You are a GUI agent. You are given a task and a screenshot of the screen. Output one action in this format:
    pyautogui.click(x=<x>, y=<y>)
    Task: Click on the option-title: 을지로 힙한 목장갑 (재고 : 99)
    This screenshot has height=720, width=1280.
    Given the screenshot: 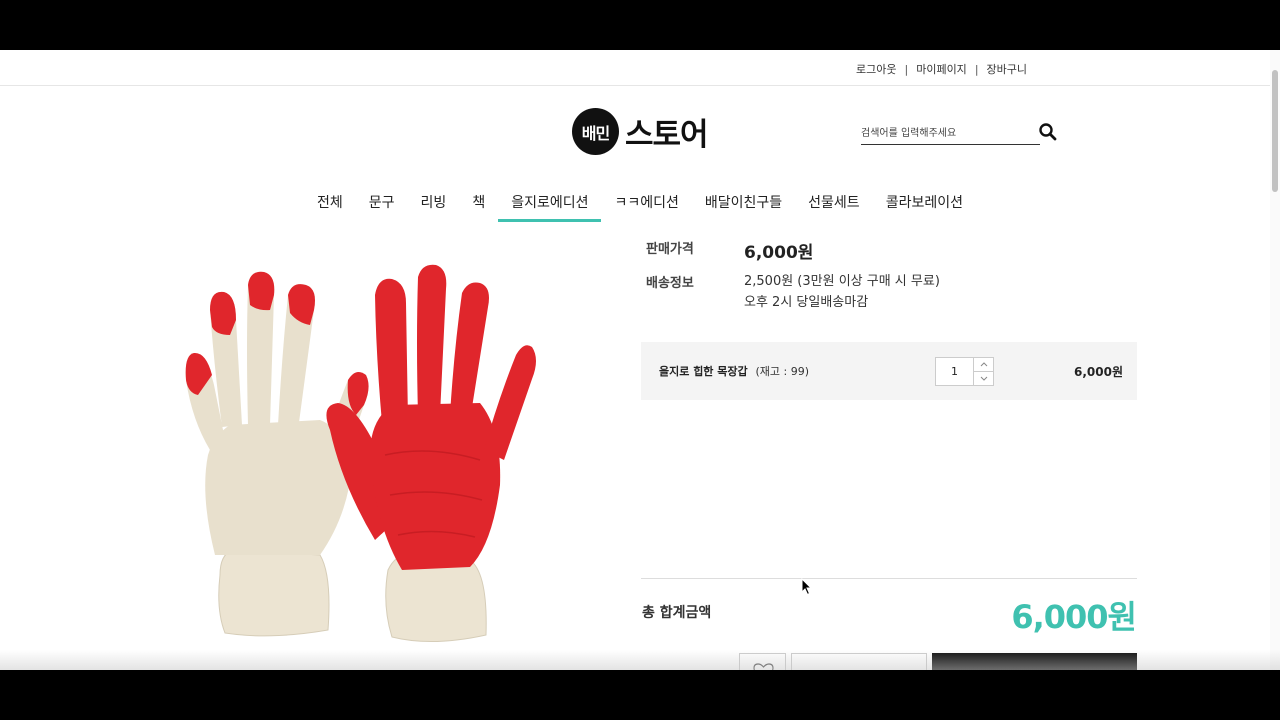 What is the action you would take?
    pyautogui.click(x=734, y=371)
    